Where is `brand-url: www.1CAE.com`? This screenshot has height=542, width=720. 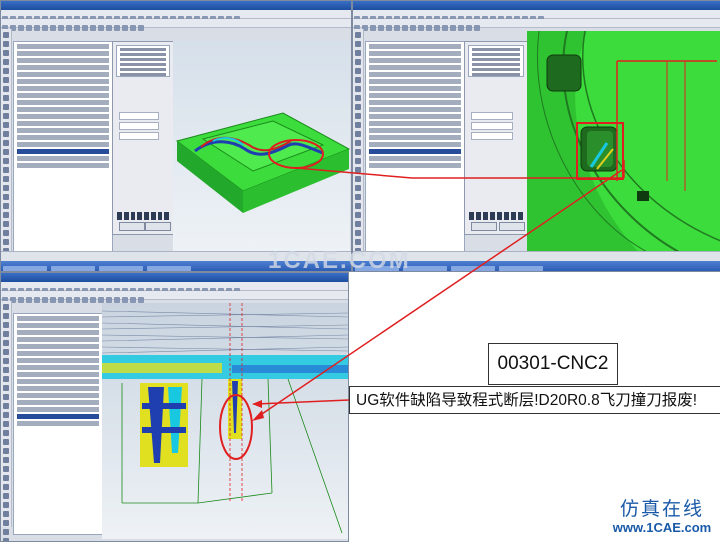
brand-url: www.1CAE.com is located at coordinates (662, 527).